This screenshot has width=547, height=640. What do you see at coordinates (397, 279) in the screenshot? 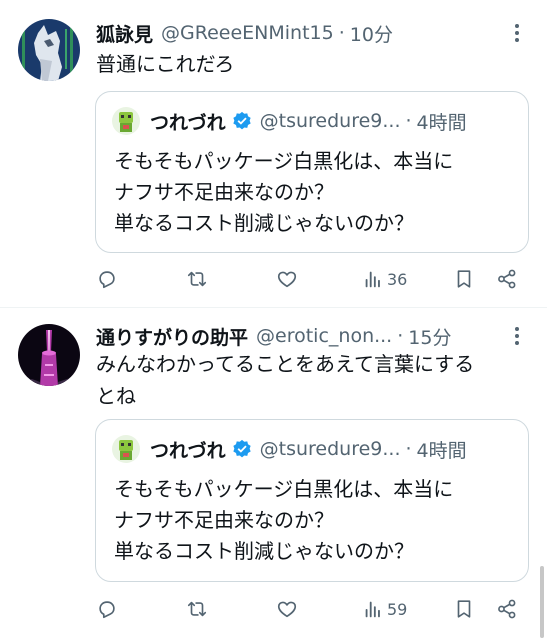
I see `views-count: 36` at bounding box center [397, 279].